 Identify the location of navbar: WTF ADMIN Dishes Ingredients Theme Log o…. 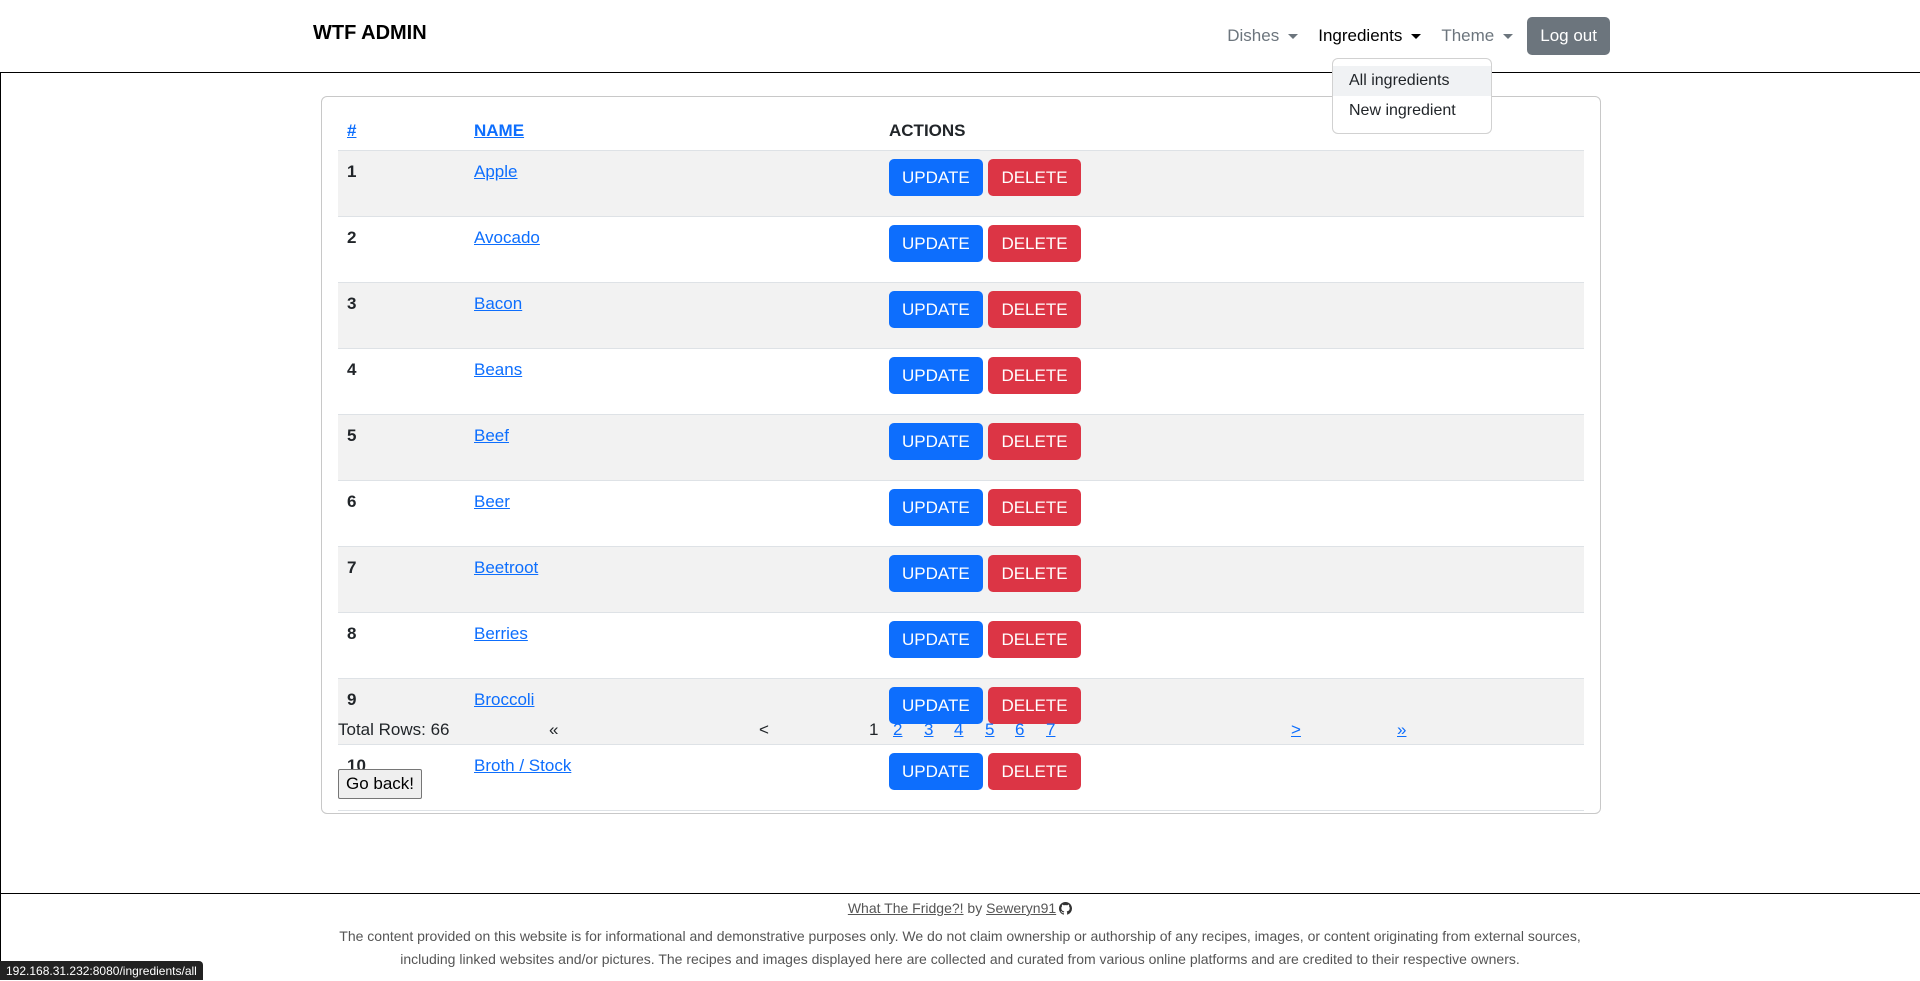
(960, 36).